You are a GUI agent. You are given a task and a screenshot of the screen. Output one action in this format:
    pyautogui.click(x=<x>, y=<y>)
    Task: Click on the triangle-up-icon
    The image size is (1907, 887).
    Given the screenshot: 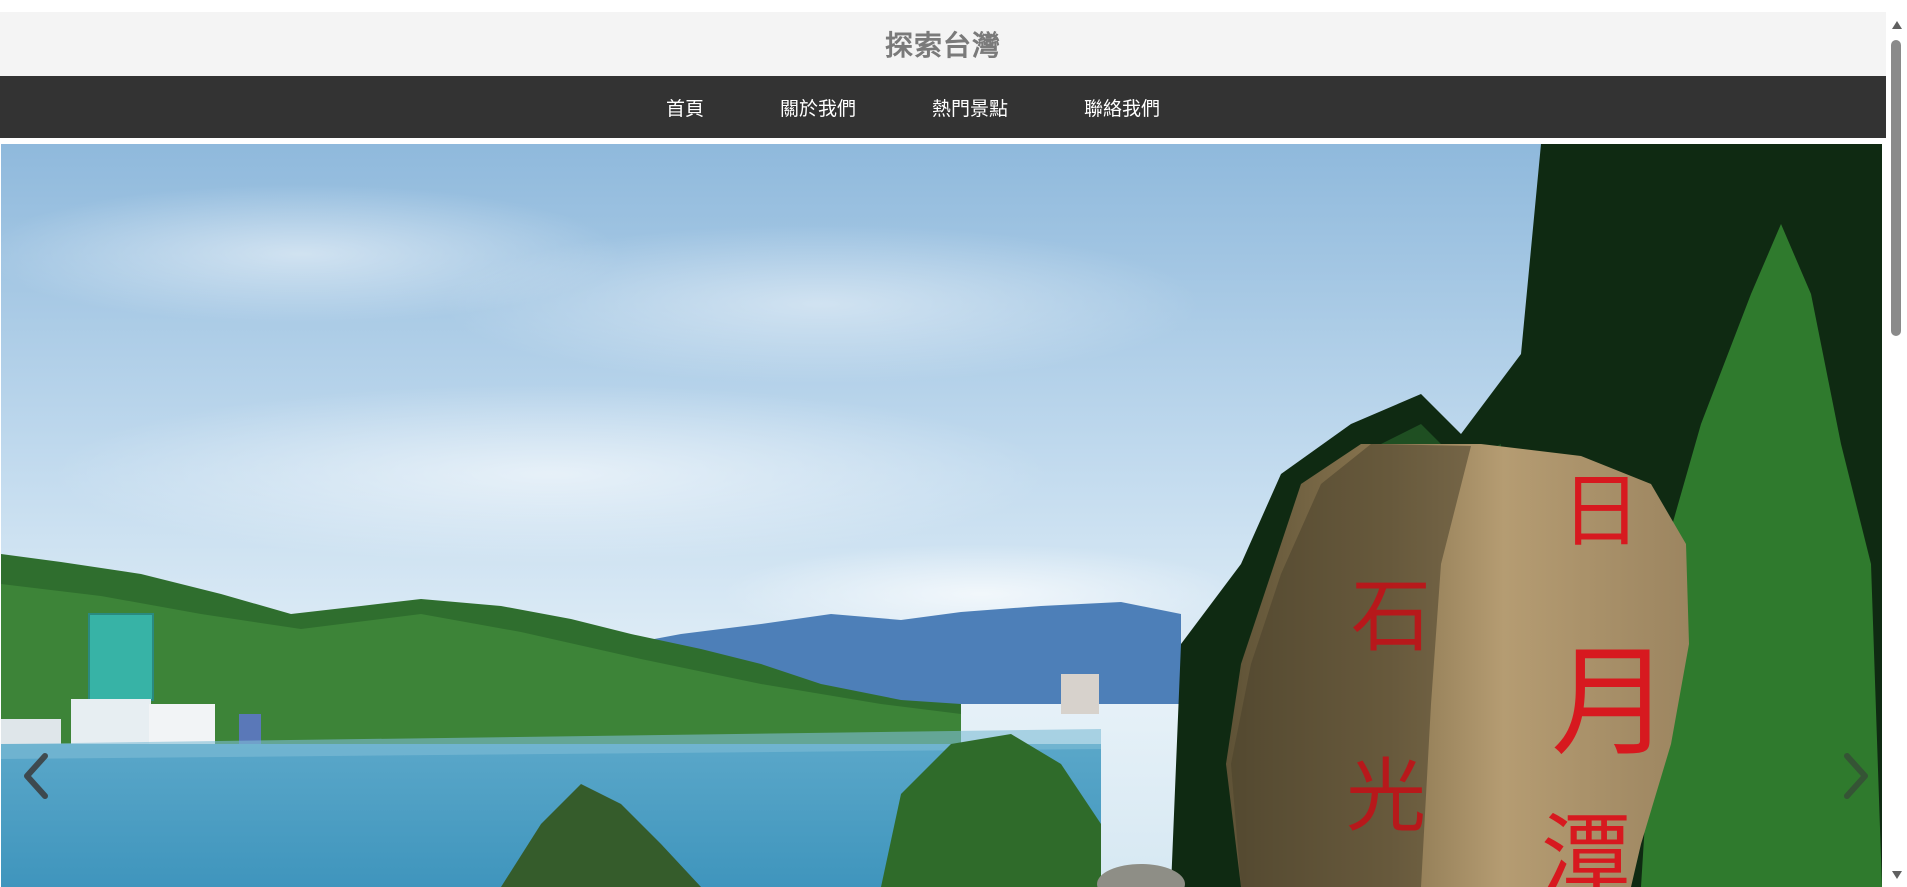 What is the action you would take?
    pyautogui.click(x=1896, y=25)
    